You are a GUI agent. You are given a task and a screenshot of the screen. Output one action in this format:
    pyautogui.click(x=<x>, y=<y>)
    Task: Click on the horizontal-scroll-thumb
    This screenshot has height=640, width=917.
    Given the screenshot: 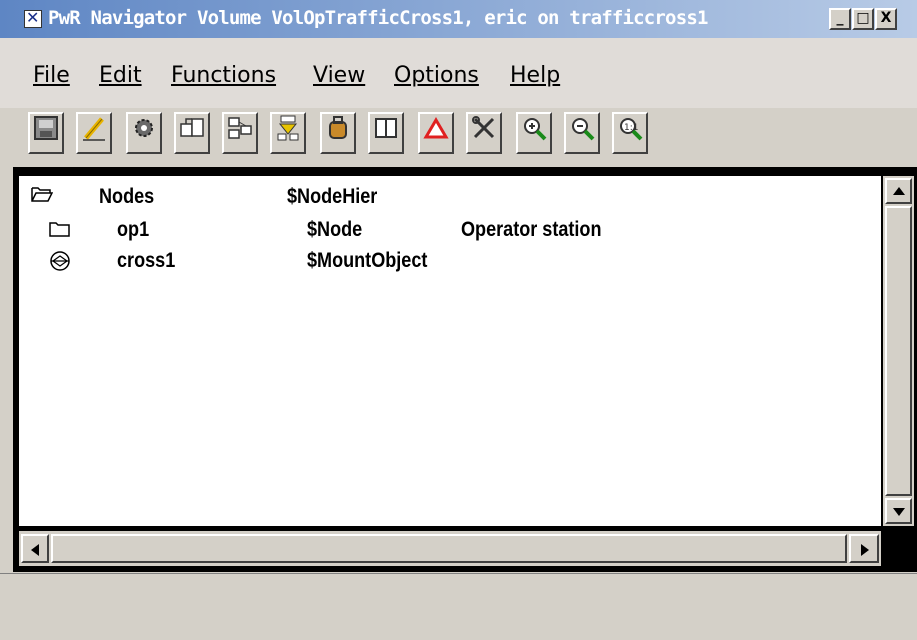 What is the action you would take?
    pyautogui.click(x=449, y=548)
    